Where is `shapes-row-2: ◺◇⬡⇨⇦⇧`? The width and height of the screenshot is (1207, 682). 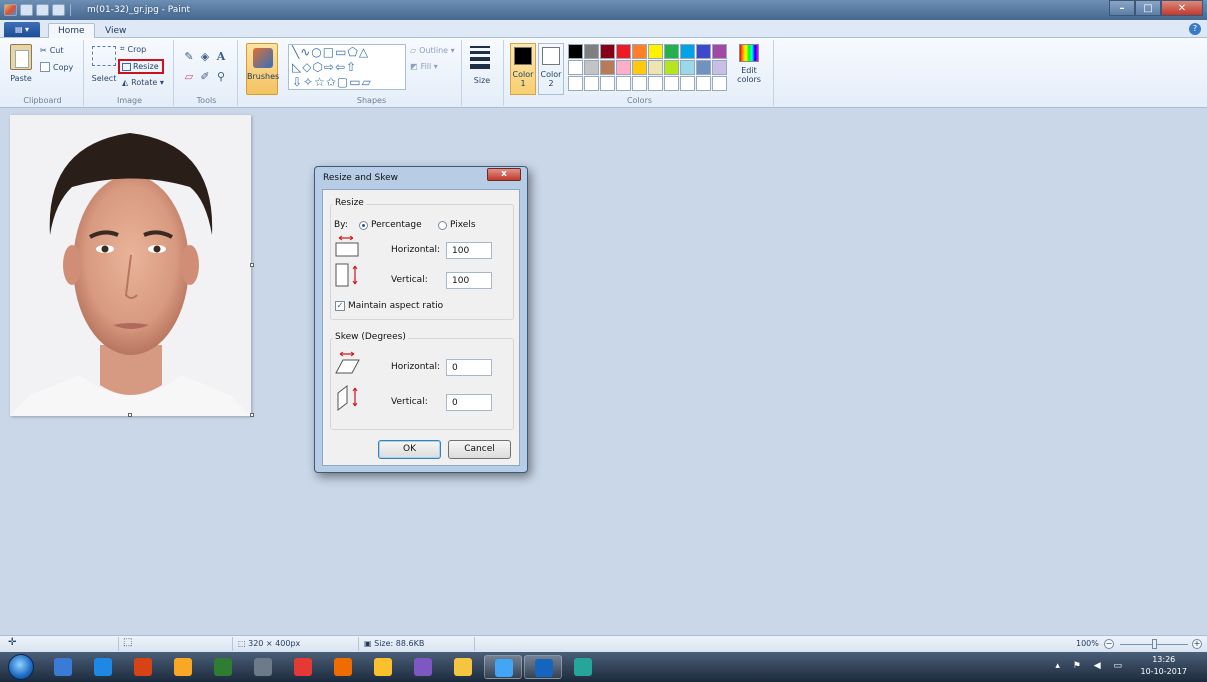 shapes-row-2: ◺◇⬡⇨⇦⇧ is located at coordinates (348, 67).